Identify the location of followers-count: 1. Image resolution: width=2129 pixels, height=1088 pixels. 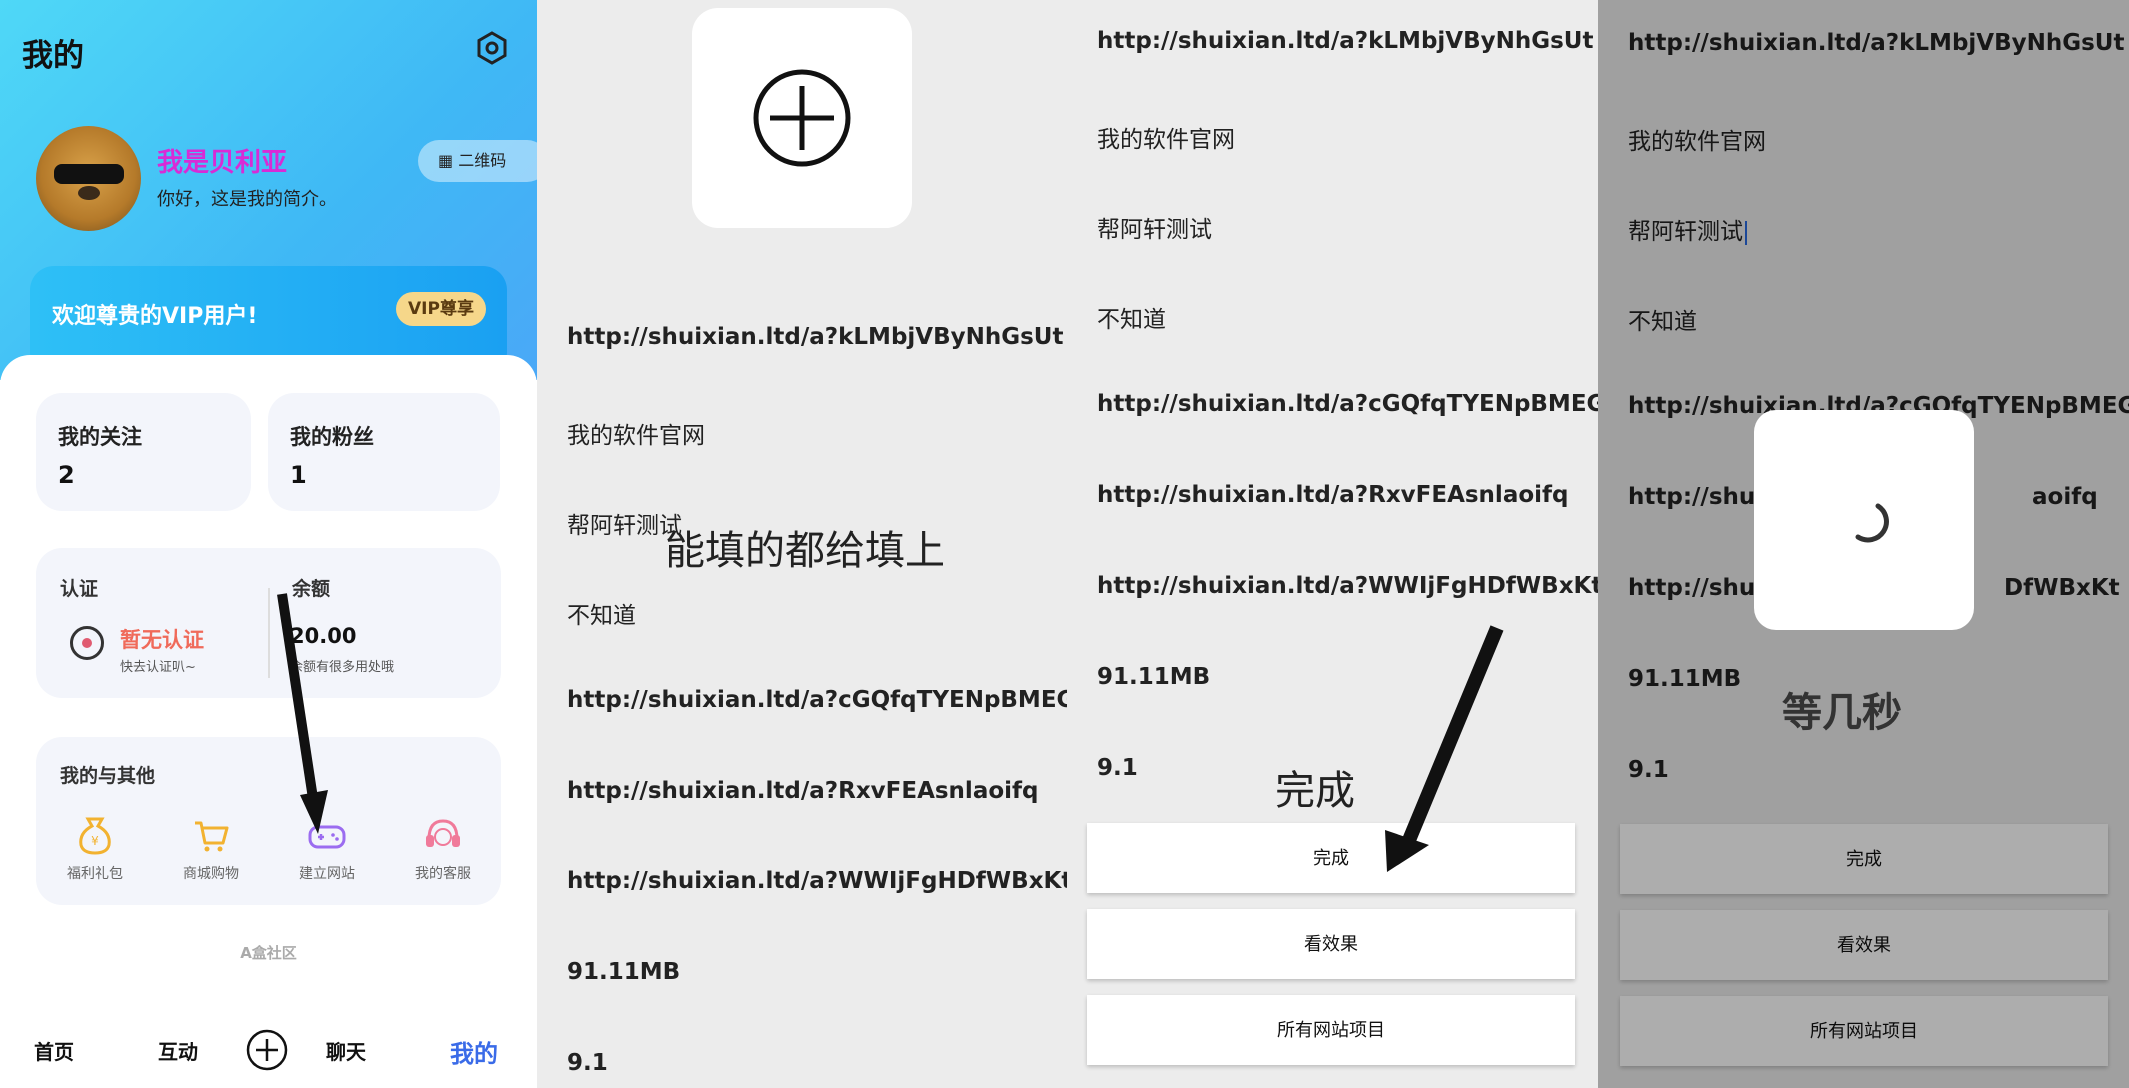
(298, 475).